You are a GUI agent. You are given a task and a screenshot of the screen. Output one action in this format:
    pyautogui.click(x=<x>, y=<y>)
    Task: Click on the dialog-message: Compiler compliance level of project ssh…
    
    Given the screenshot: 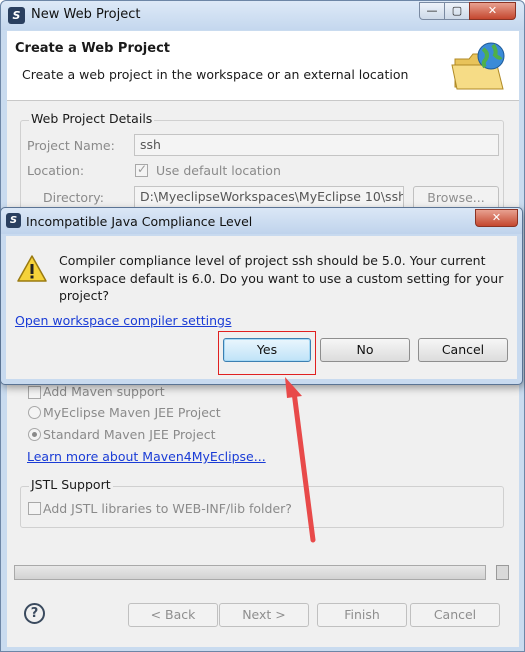 What is the action you would take?
    pyautogui.click(x=281, y=278)
    